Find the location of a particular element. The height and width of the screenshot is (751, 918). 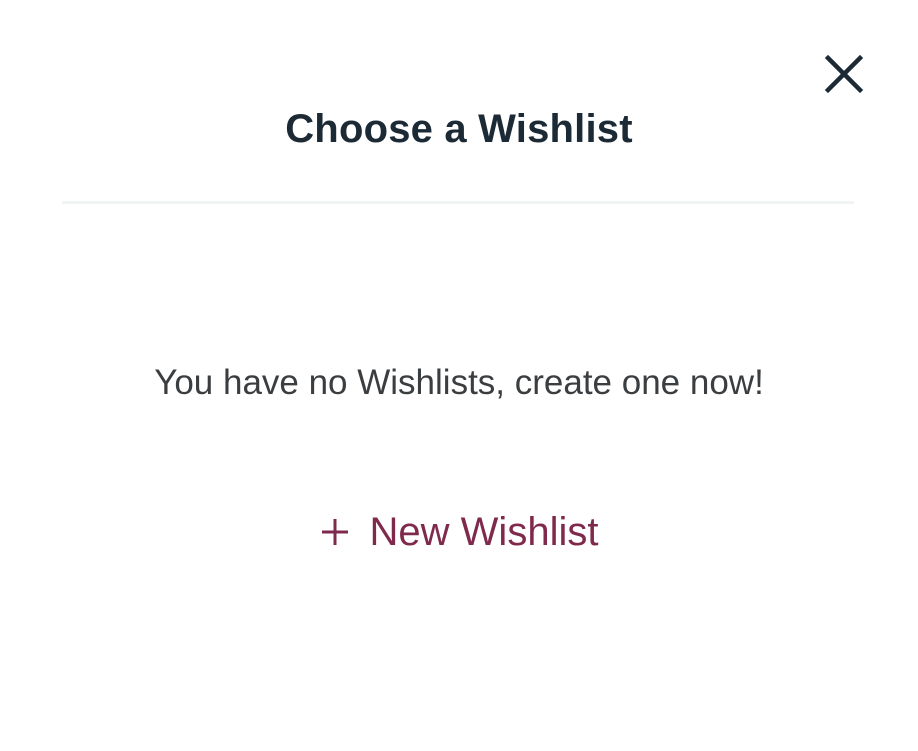

close-button is located at coordinates (844, 74).